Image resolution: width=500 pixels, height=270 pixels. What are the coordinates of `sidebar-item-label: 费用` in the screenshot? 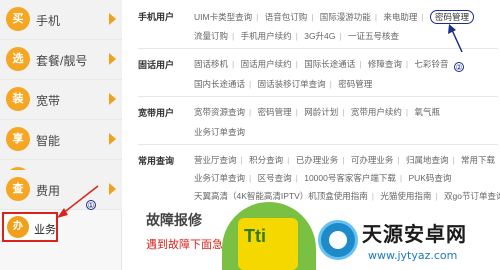 It's located at (48, 191).